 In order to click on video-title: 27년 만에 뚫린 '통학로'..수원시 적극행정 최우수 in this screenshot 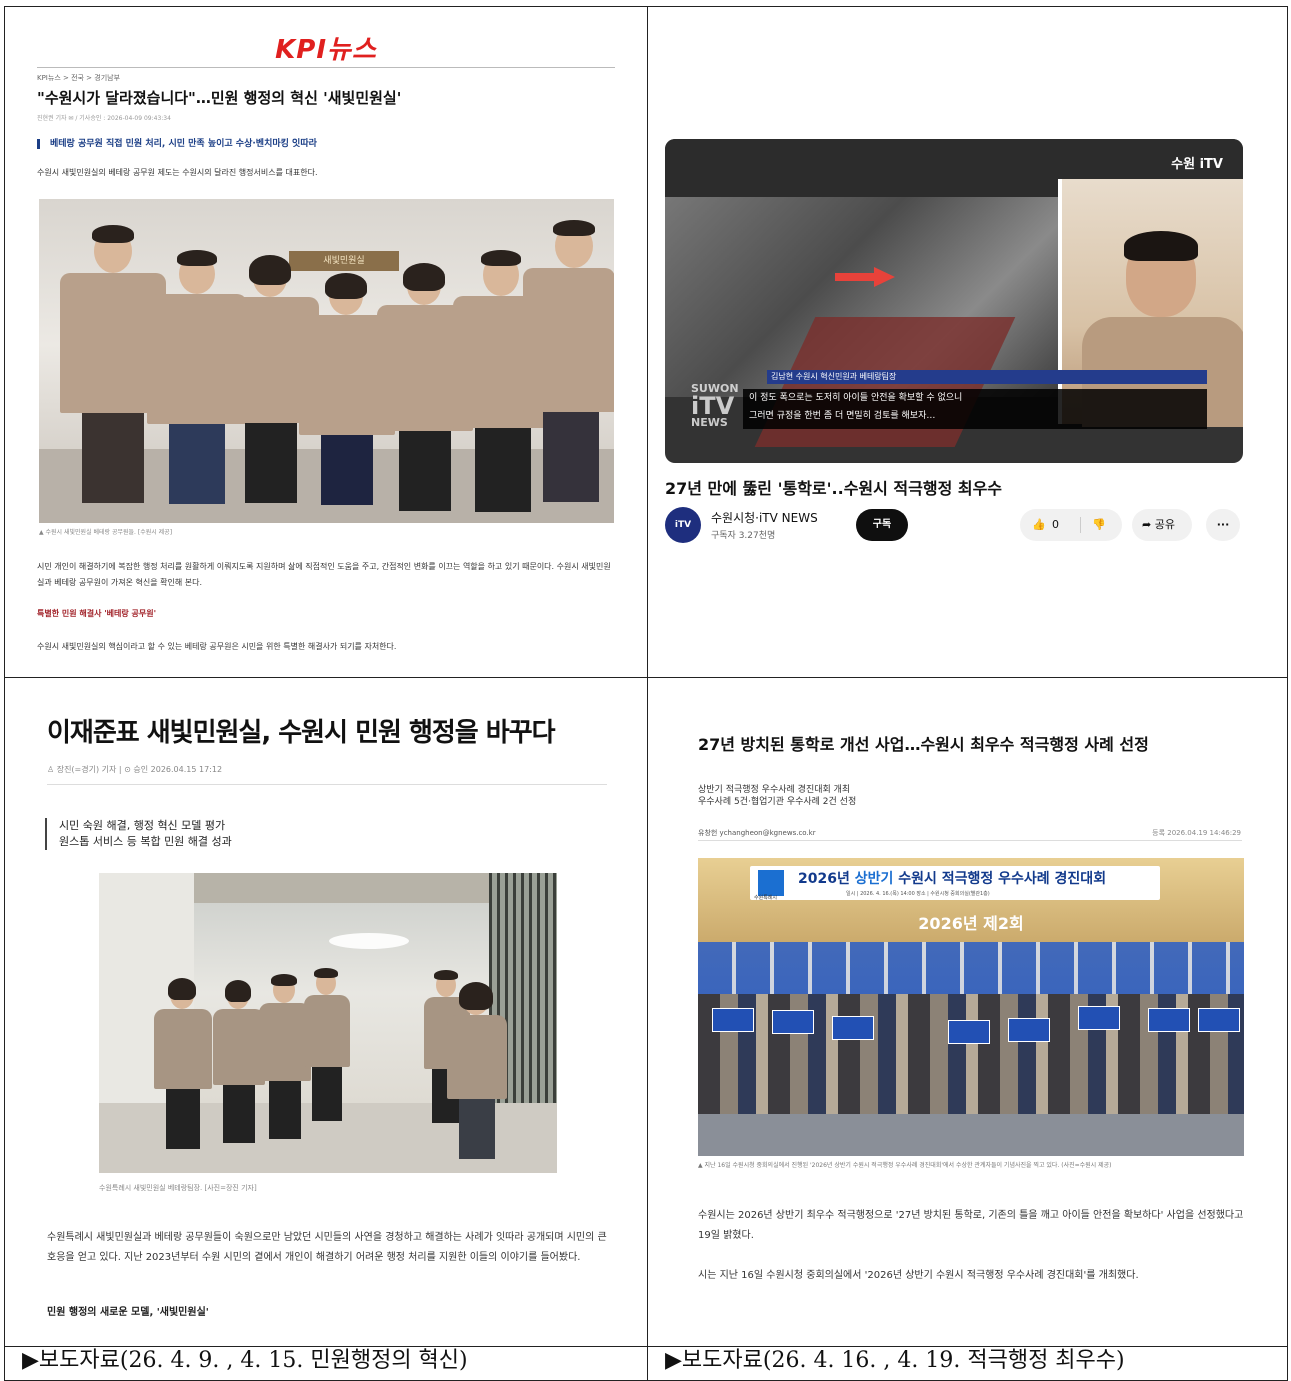, I will do `click(833, 487)`.